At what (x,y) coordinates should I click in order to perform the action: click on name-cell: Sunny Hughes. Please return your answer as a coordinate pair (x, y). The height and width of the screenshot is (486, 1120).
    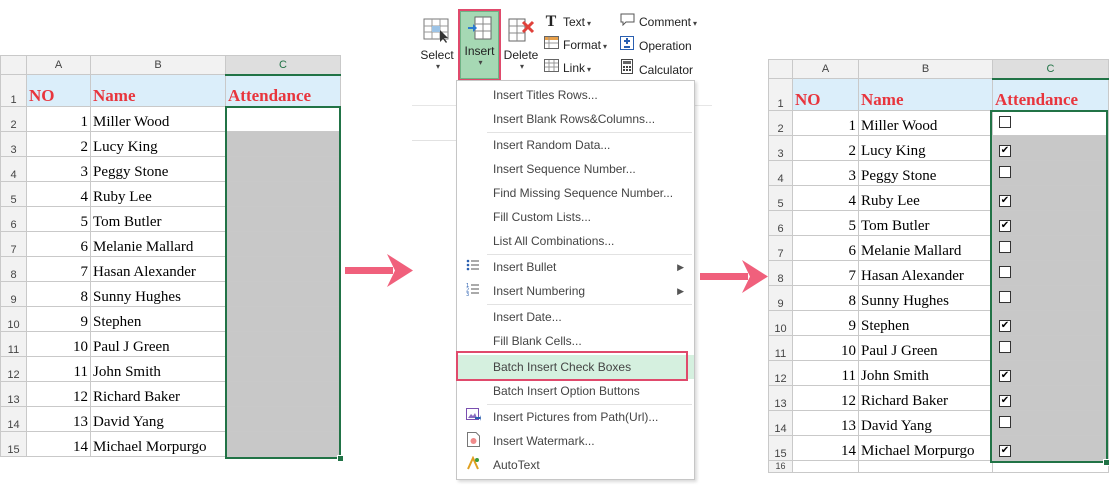
    Looking at the image, I should click on (158, 294).